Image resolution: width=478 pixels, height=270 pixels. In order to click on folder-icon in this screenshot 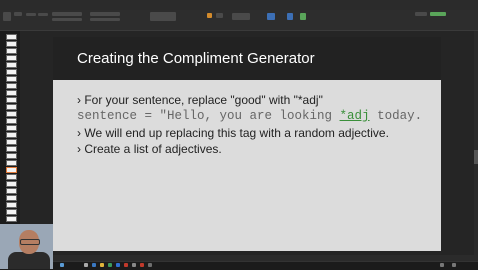, I will do `click(102, 265)`.